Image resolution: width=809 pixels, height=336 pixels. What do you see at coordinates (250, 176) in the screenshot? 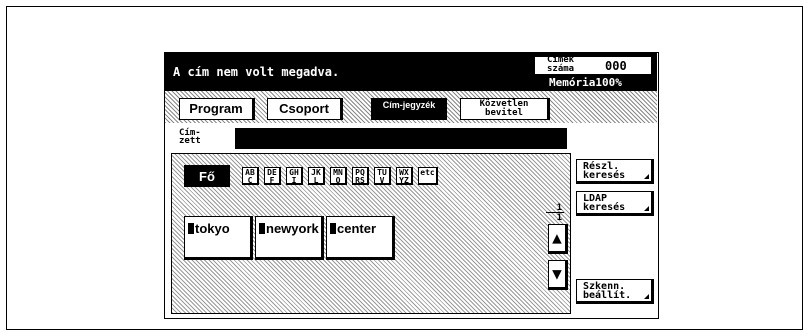
I see `index-tab-abc: AB C` at bounding box center [250, 176].